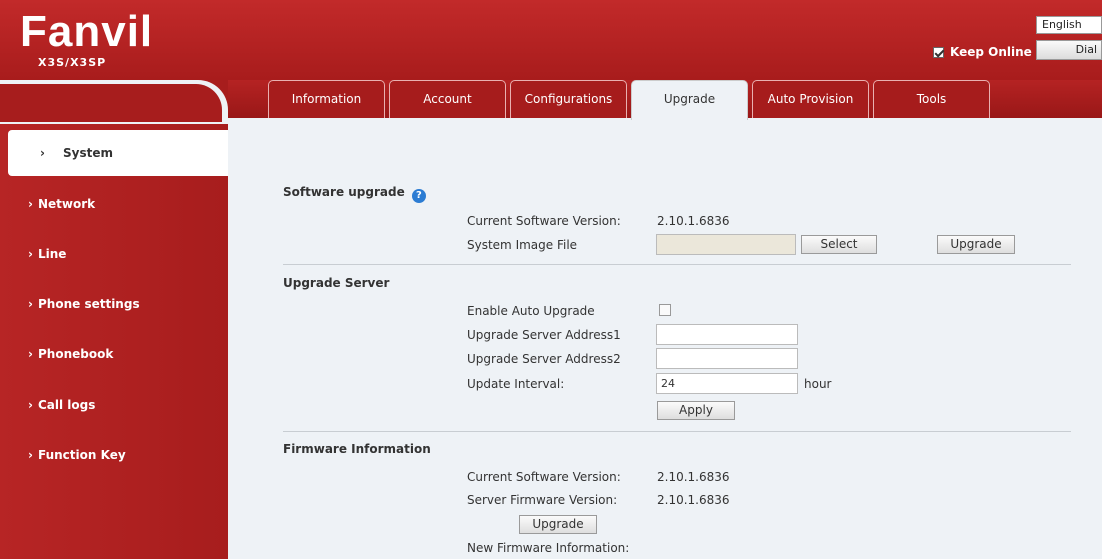 Image resolution: width=1102 pixels, height=559 pixels. I want to click on firmware-current-version-value: 2.10.1.6836, so click(693, 477).